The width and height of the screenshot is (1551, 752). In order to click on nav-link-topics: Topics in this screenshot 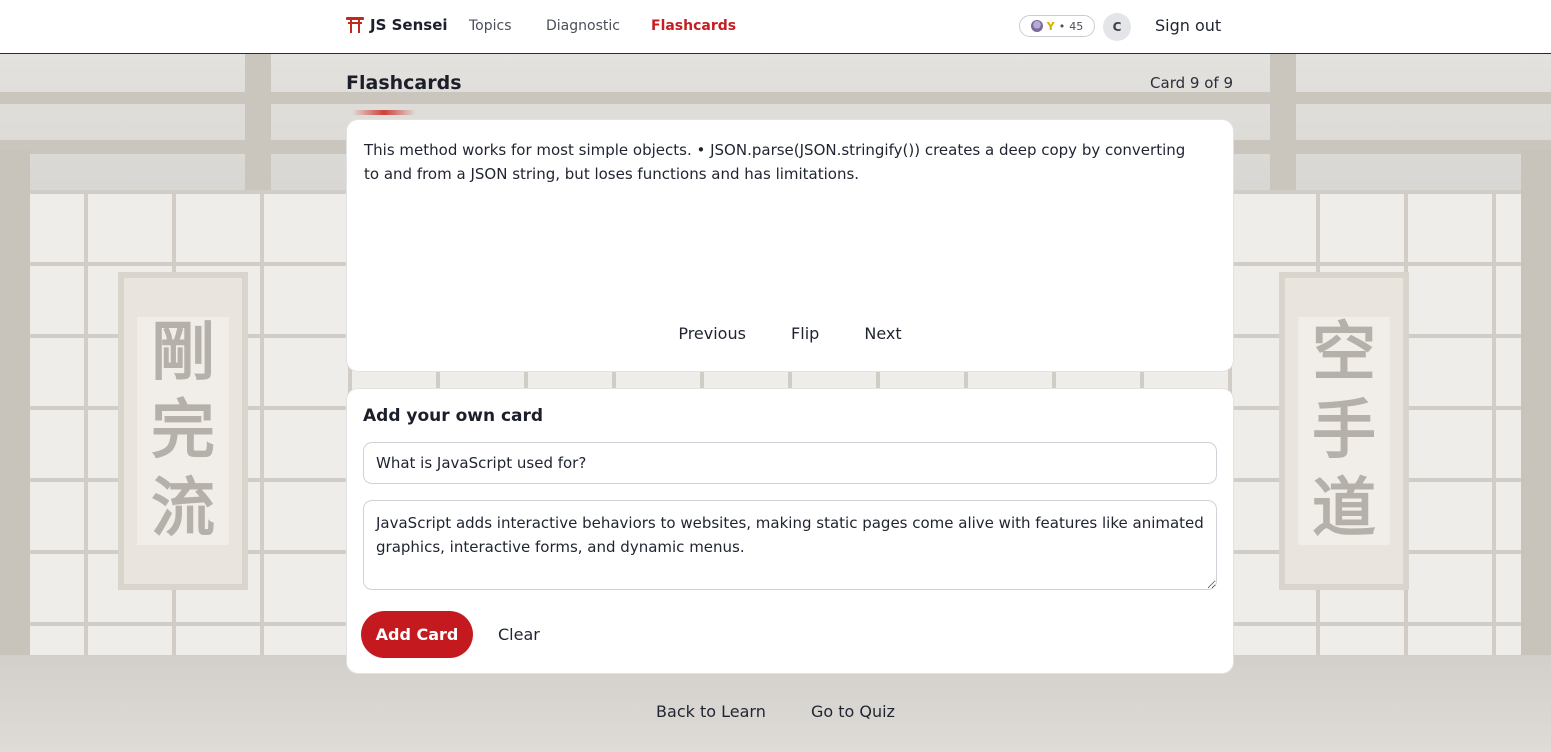, I will do `click(490, 26)`.